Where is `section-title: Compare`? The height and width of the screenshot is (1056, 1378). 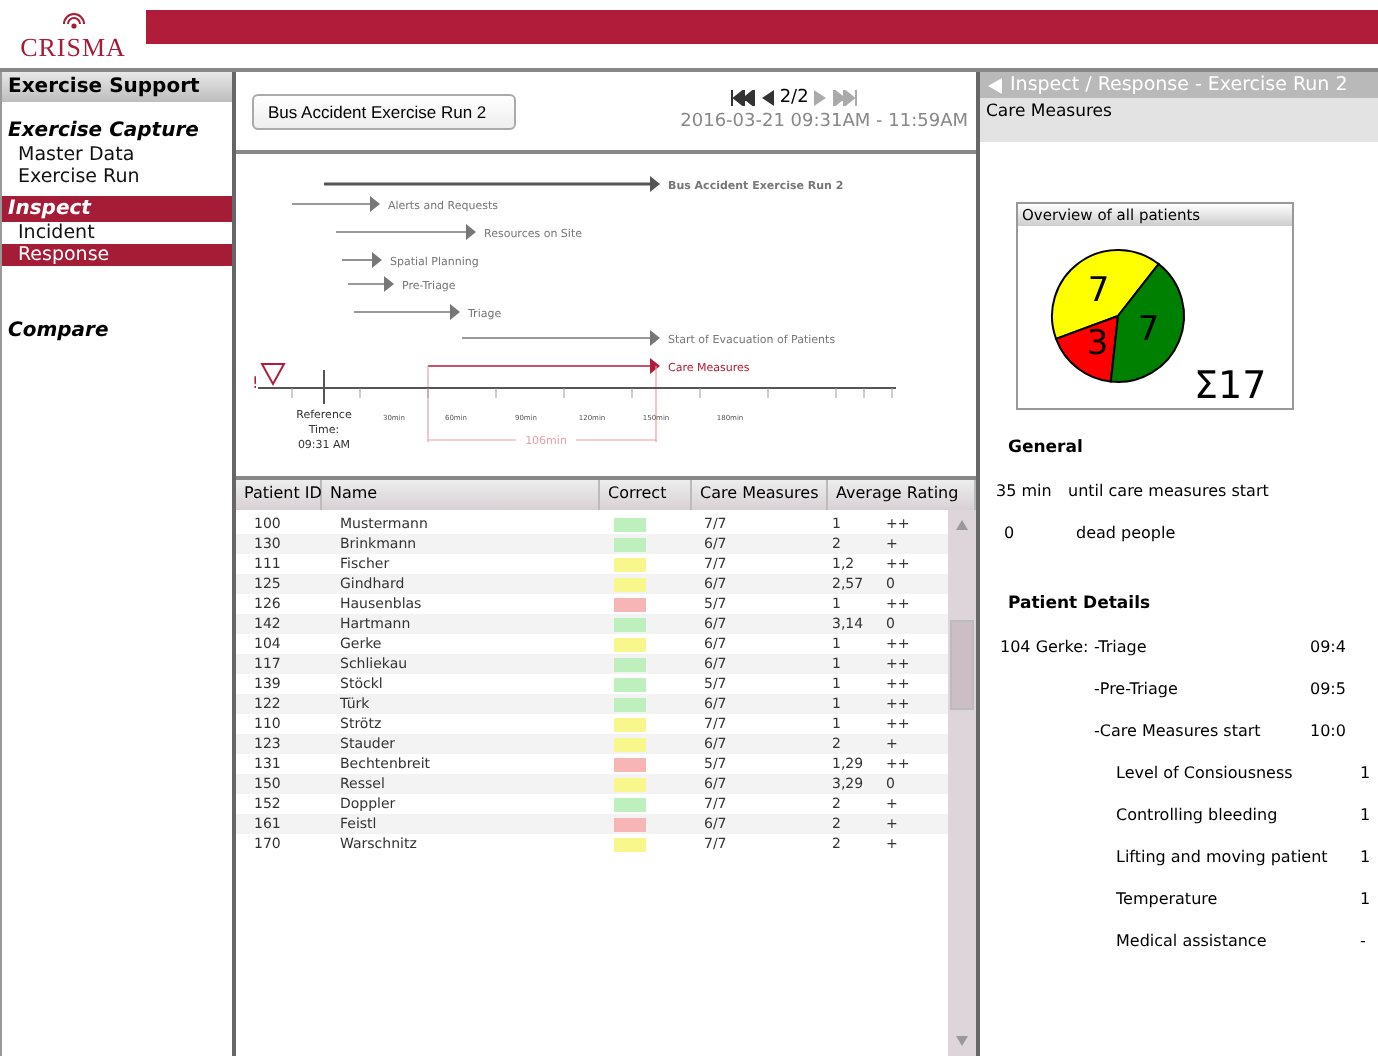
section-title: Compare is located at coordinates (117, 331).